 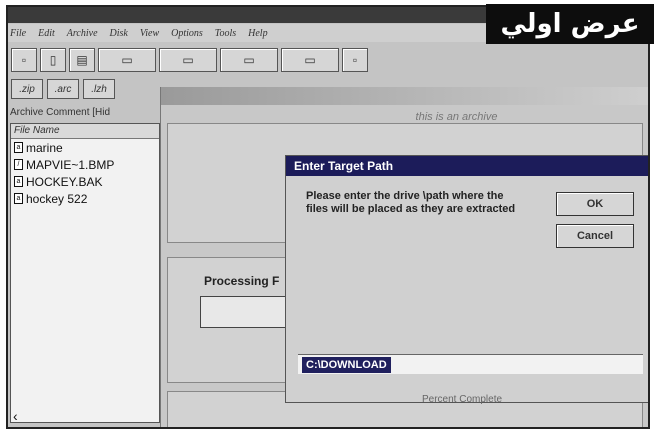 I want to click on main-toolbar: ▫ ▯ ▤ ▭ ▭ ▭ ▭ ▫, so click(x=328, y=60).